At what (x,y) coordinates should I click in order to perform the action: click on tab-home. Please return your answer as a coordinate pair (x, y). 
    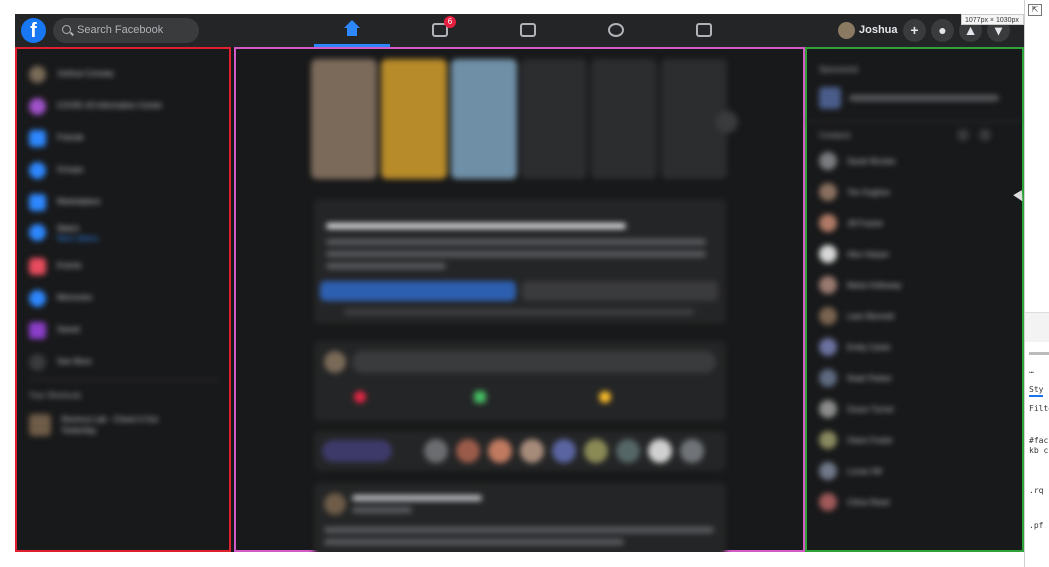
    Looking at the image, I should click on (352, 30).